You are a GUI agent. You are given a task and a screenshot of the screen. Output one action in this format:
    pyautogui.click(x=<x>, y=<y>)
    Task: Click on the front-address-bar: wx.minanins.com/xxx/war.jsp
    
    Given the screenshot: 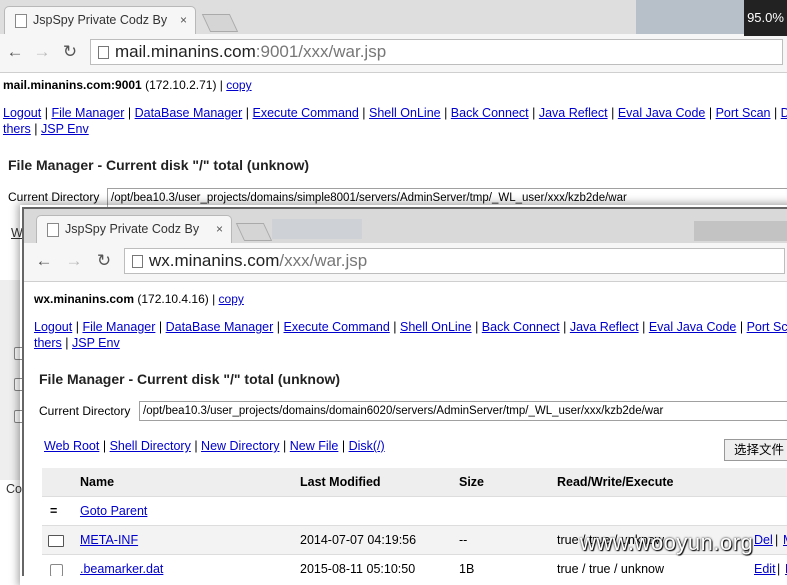 What is the action you would take?
    pyautogui.click(x=454, y=261)
    